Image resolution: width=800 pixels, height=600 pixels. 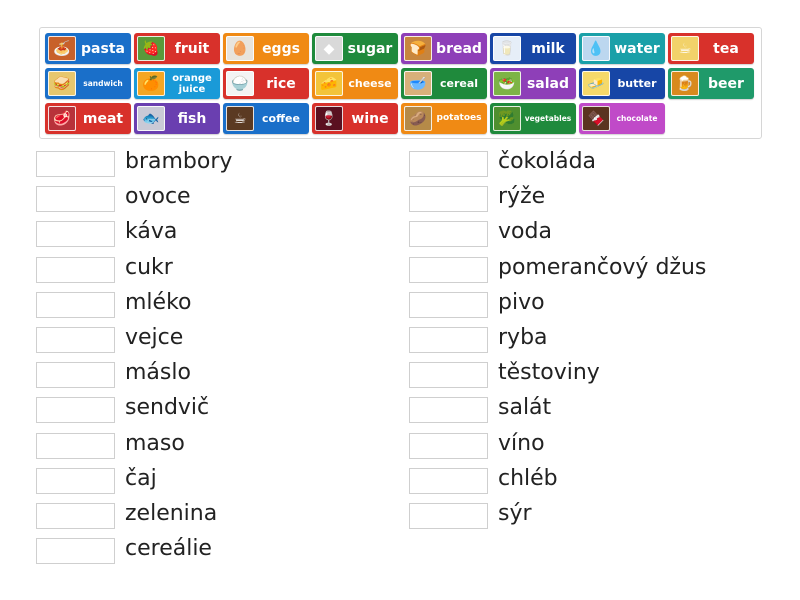 What do you see at coordinates (685, 48) in the screenshot?
I see `tea-icon: ☕` at bounding box center [685, 48].